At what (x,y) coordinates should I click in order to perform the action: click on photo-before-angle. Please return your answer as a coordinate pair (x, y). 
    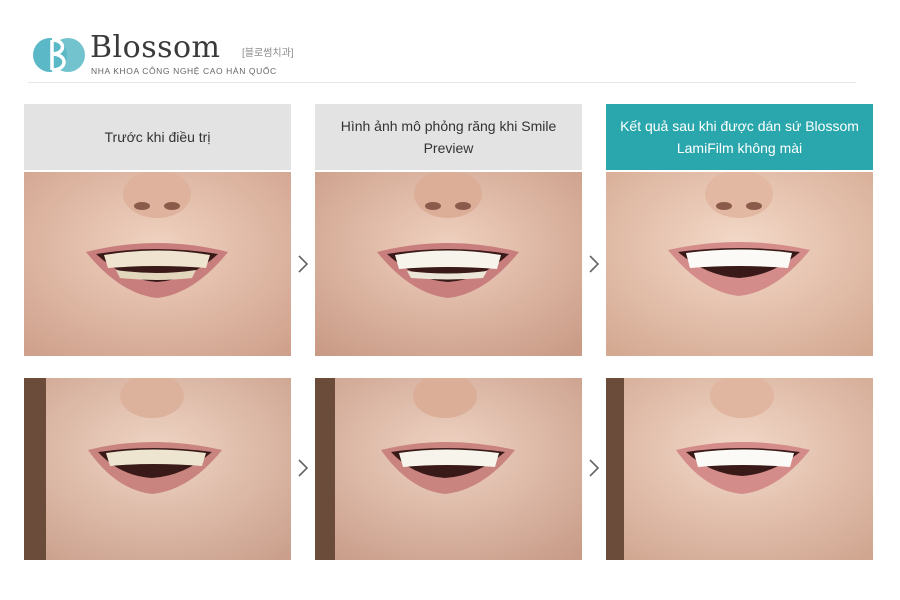
    Looking at the image, I should click on (157, 469).